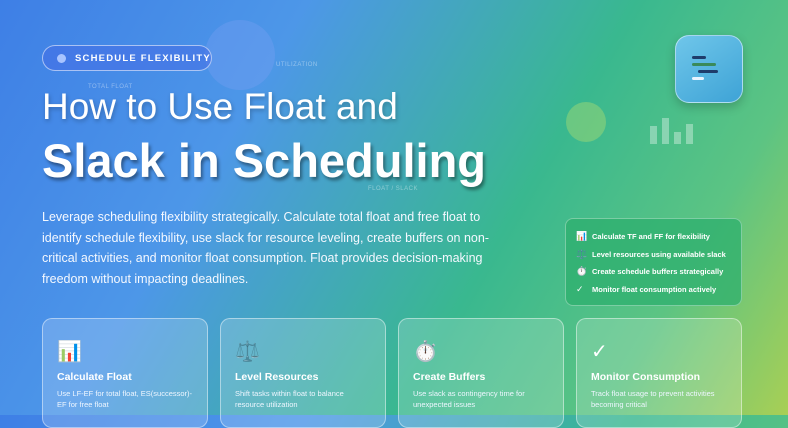 The width and height of the screenshot is (788, 428). I want to click on card-title: Calculate Float, so click(94, 377).